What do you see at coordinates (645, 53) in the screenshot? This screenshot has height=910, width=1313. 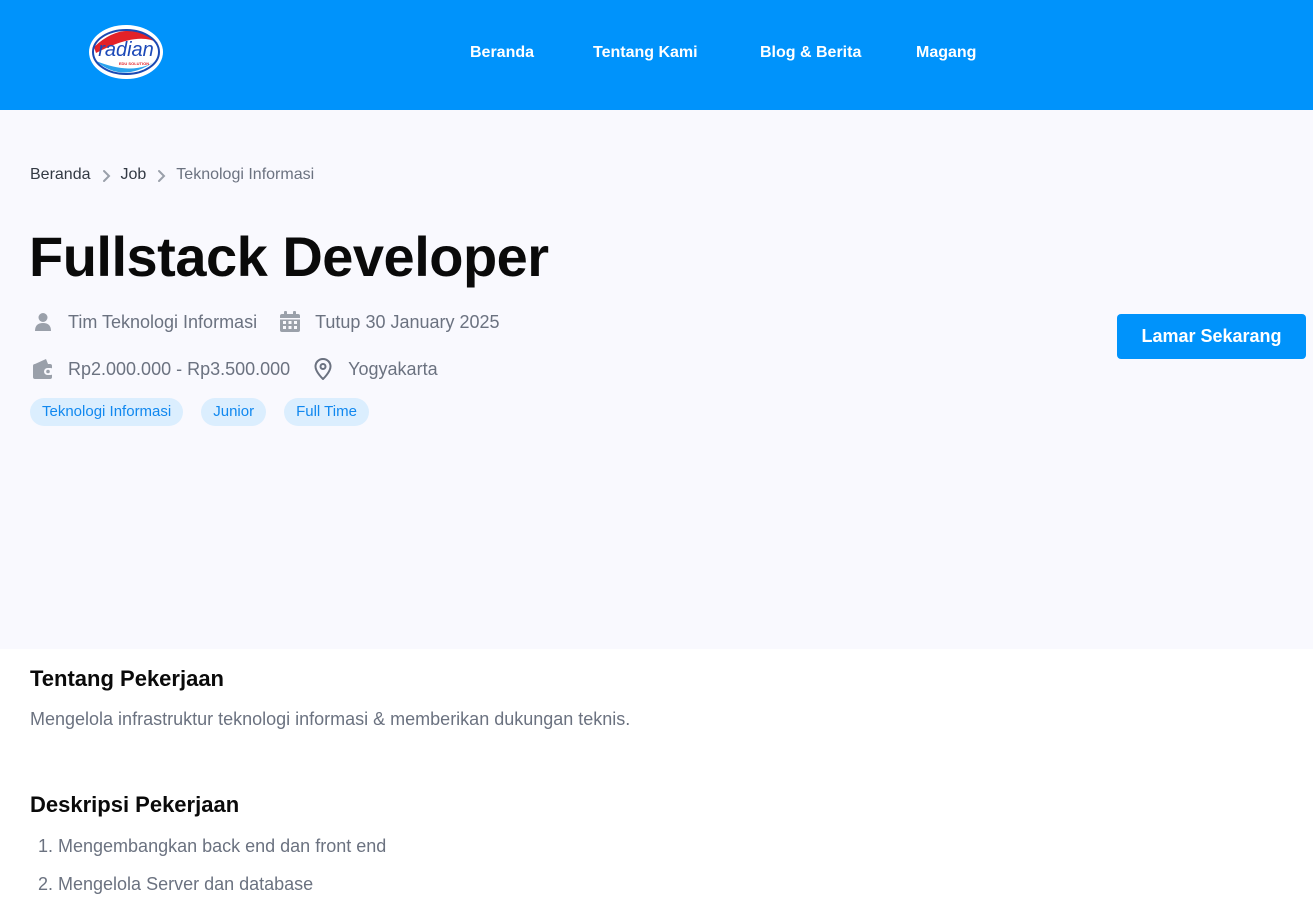 I see `nav-tentang-kami: Tentang Kami` at bounding box center [645, 53].